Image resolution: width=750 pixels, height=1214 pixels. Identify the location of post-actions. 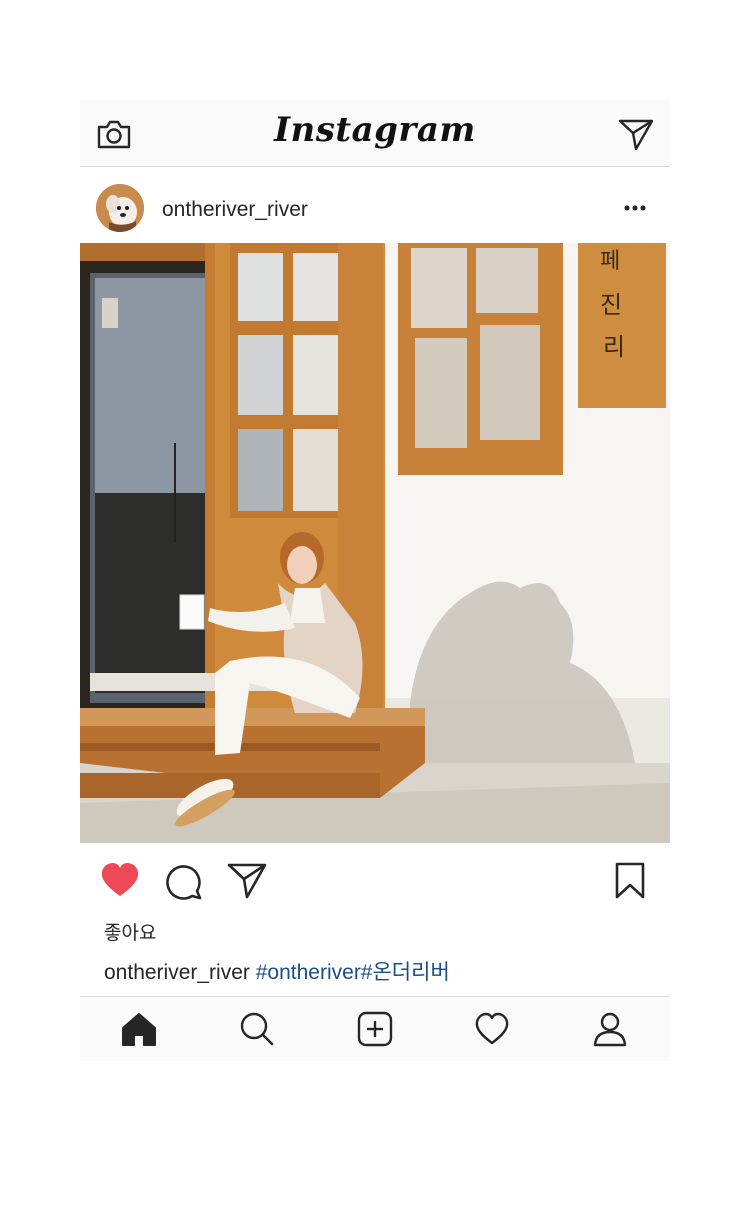
(375, 881).